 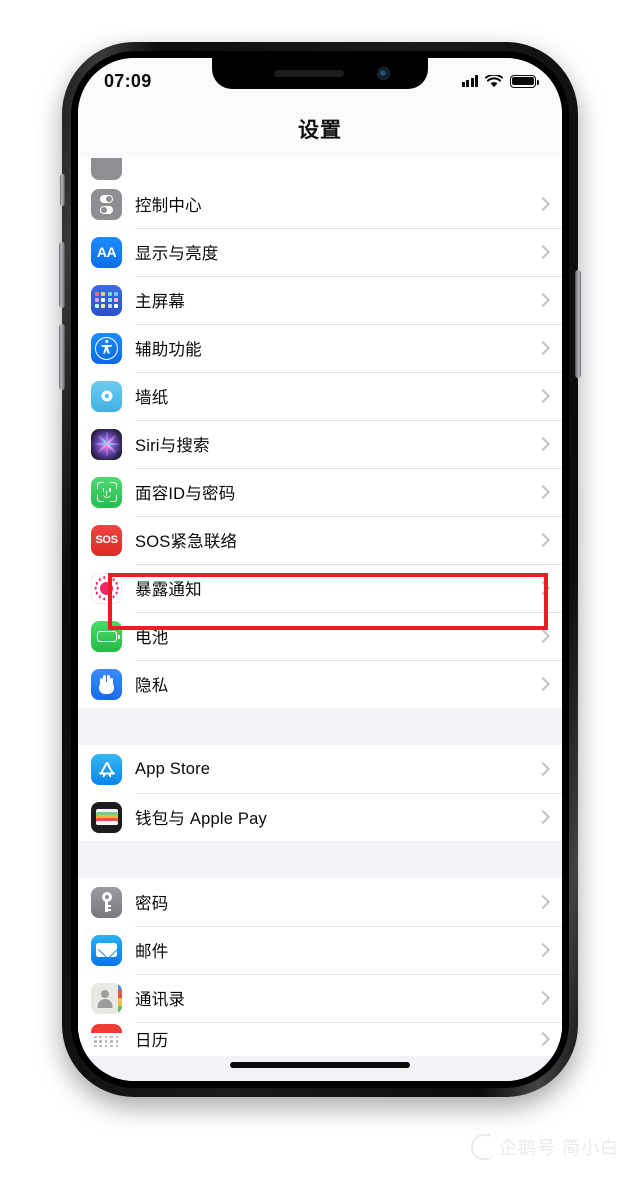 I want to click on volume-up-button, so click(x=62, y=275).